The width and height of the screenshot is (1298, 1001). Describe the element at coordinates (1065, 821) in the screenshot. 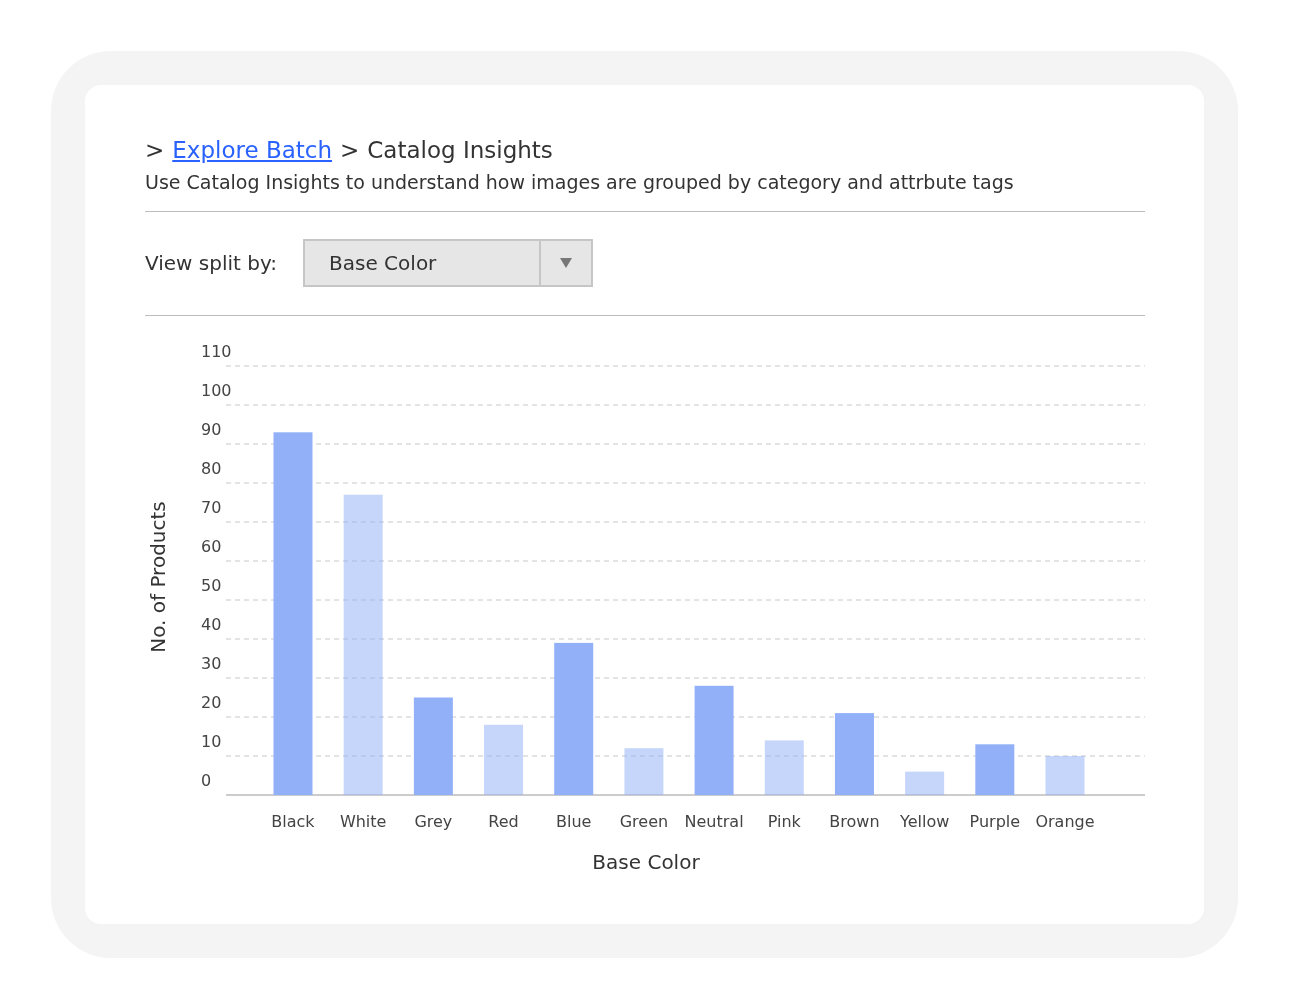

I see `x-category-label: Orange` at that location.